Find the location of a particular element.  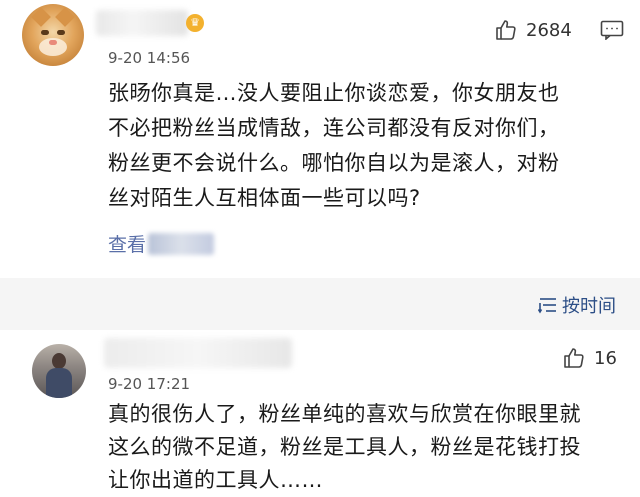

like-count: 16 is located at coordinates (605, 358).